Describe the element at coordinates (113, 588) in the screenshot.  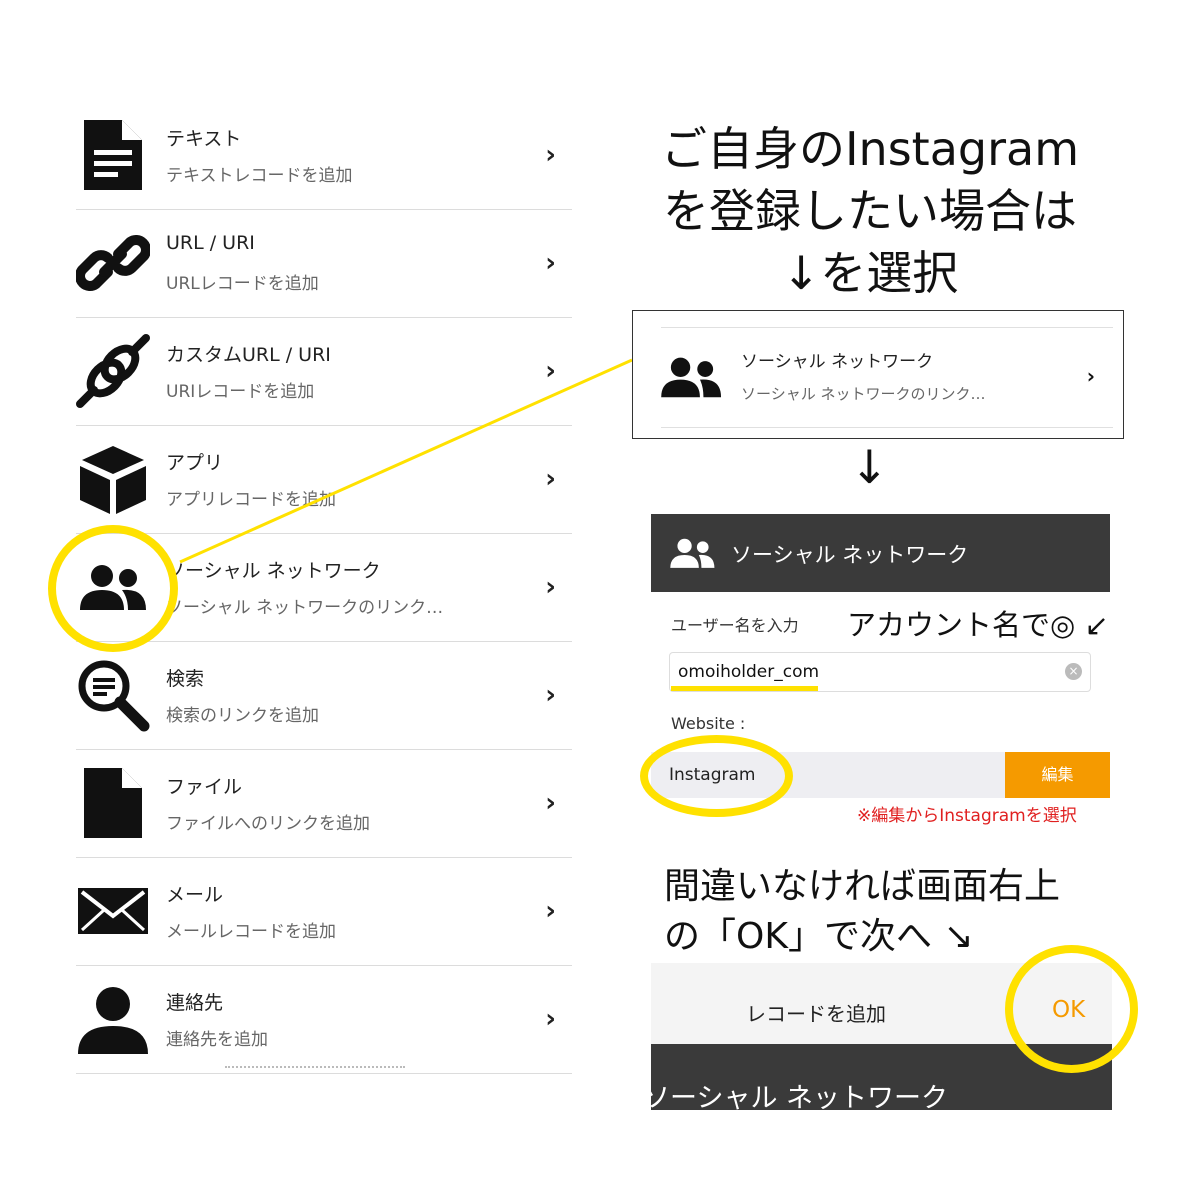
I see `highlight-ring-social-icon` at that location.